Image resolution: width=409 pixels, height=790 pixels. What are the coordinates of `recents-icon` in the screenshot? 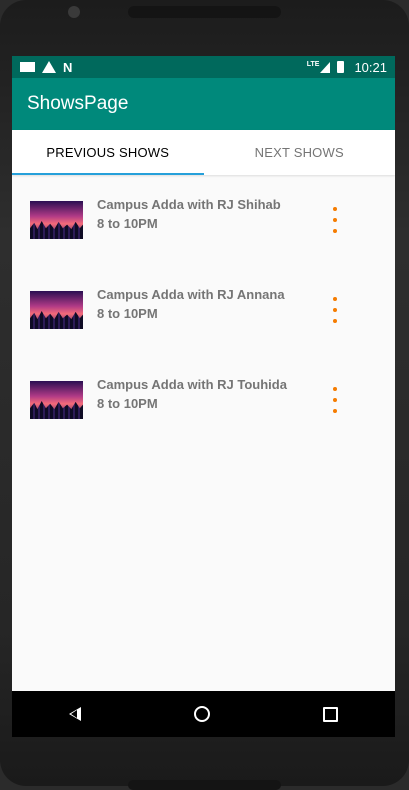 It's located at (331, 714).